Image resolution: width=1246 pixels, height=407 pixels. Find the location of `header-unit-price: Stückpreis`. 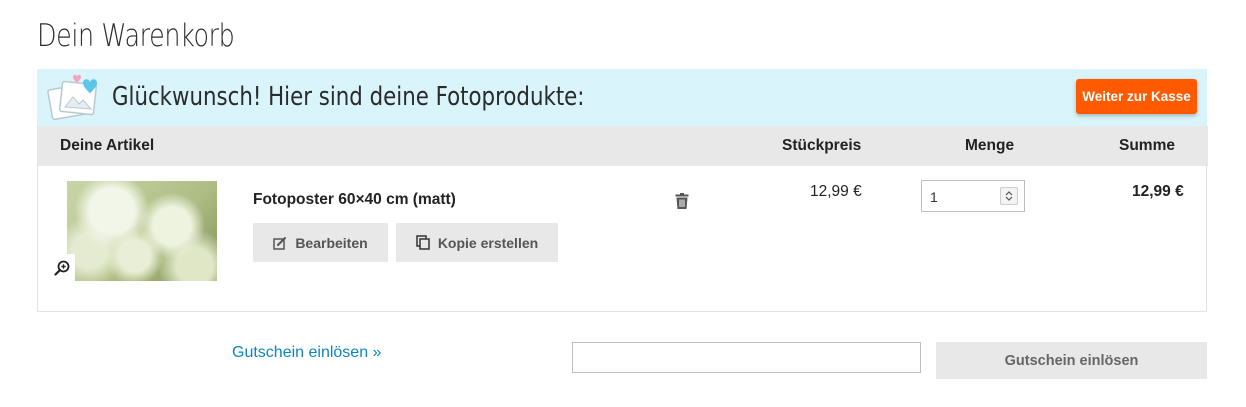

header-unit-price: Stückpreis is located at coordinates (822, 145).